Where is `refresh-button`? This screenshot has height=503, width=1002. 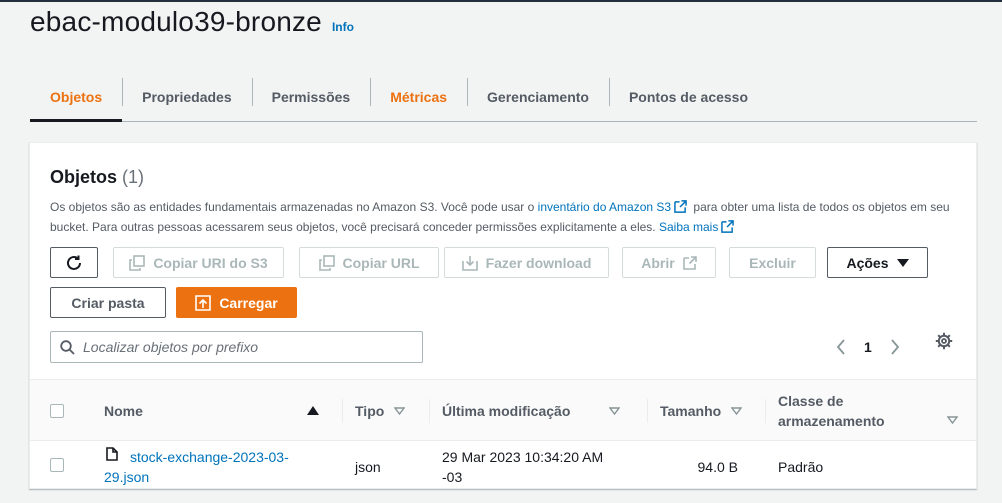 refresh-button is located at coordinates (74, 262).